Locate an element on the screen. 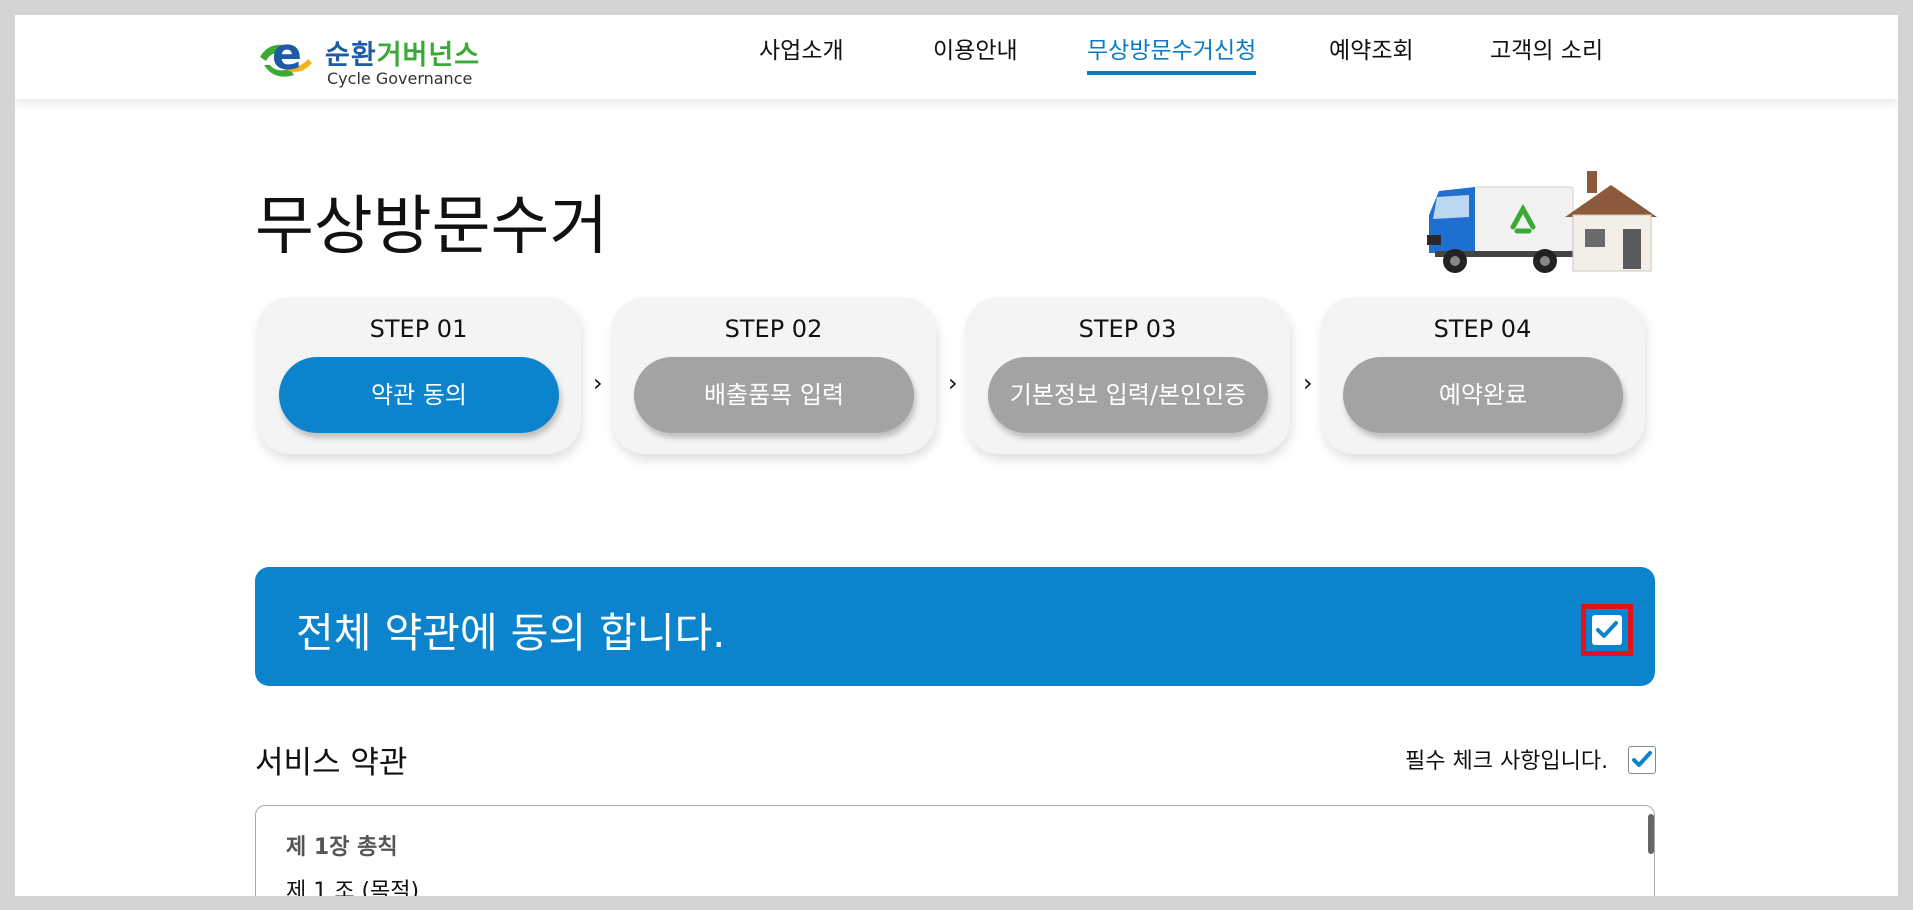 The height and width of the screenshot is (910, 1913). checkbox-box is located at coordinates (1607, 630).